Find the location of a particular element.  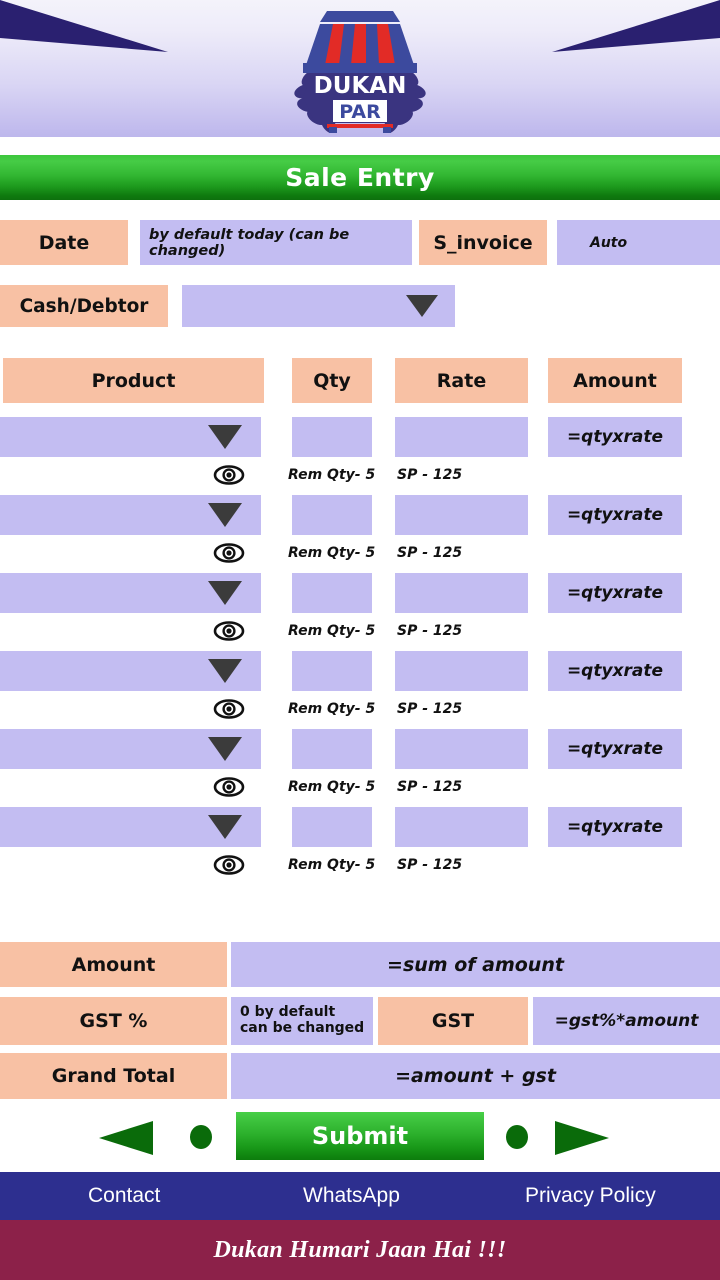

submit-button: Submit is located at coordinates (360, 1136).